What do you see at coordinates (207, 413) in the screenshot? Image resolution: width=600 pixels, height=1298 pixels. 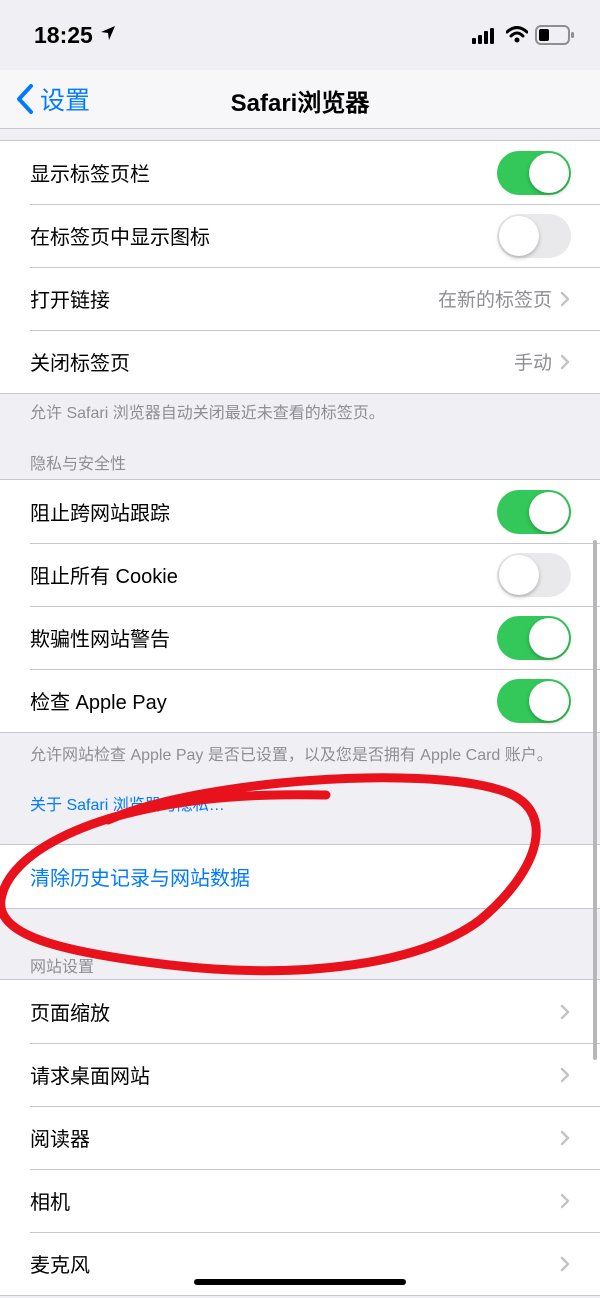 I see `tabs-footer-note: 允许 Safari 浏览器自动关闭最近未查看的标签页。` at bounding box center [207, 413].